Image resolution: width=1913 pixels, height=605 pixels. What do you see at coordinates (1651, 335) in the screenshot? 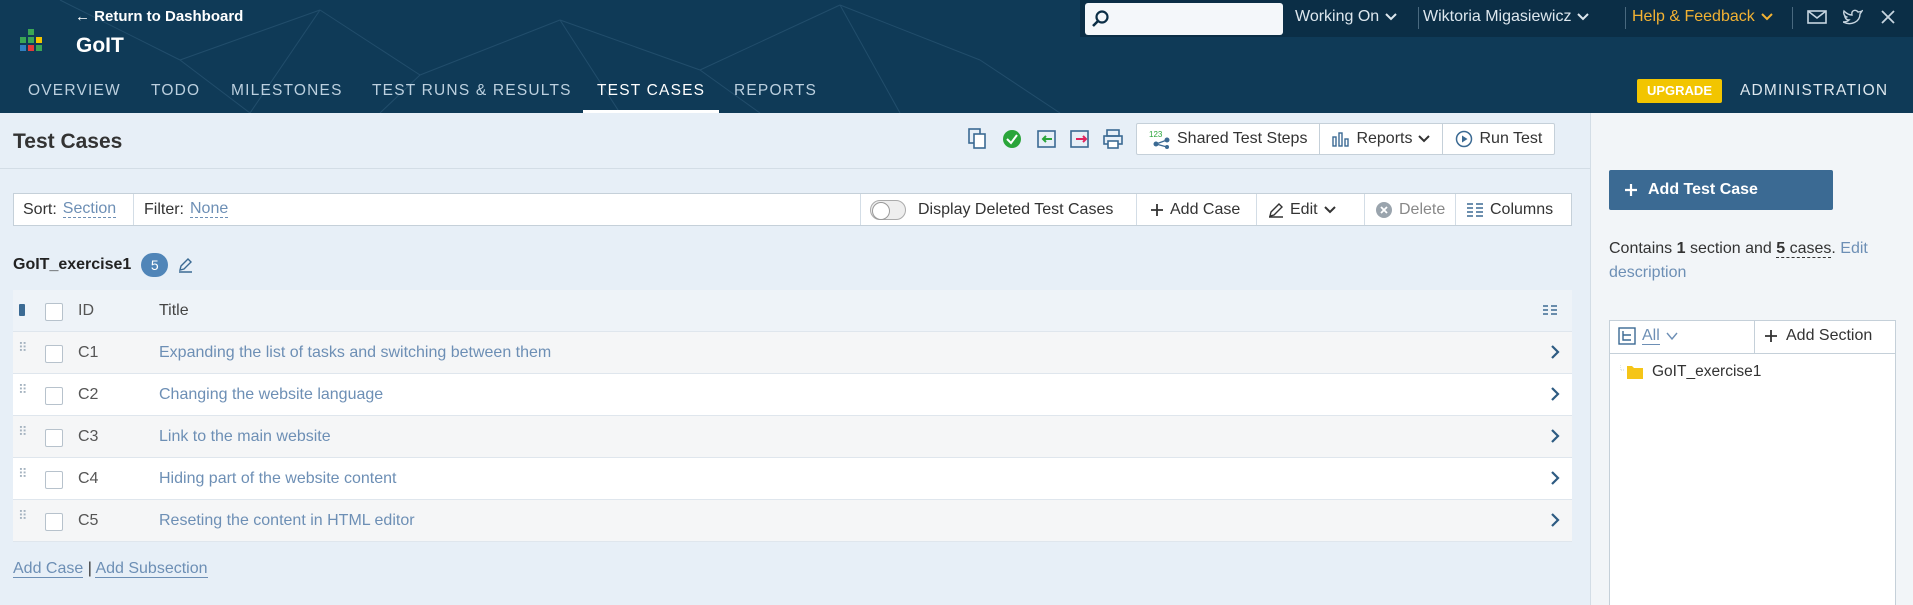
I see `tree-filter-label: All` at bounding box center [1651, 335].